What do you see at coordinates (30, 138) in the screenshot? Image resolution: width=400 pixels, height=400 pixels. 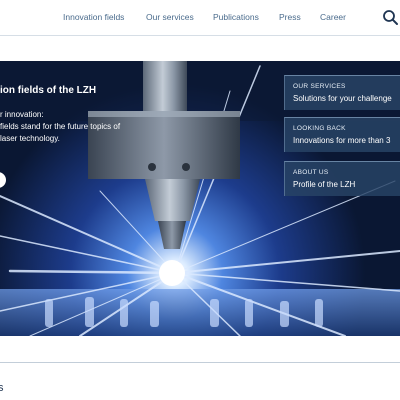 I see `hero-text-line-3: laser technology.` at bounding box center [30, 138].